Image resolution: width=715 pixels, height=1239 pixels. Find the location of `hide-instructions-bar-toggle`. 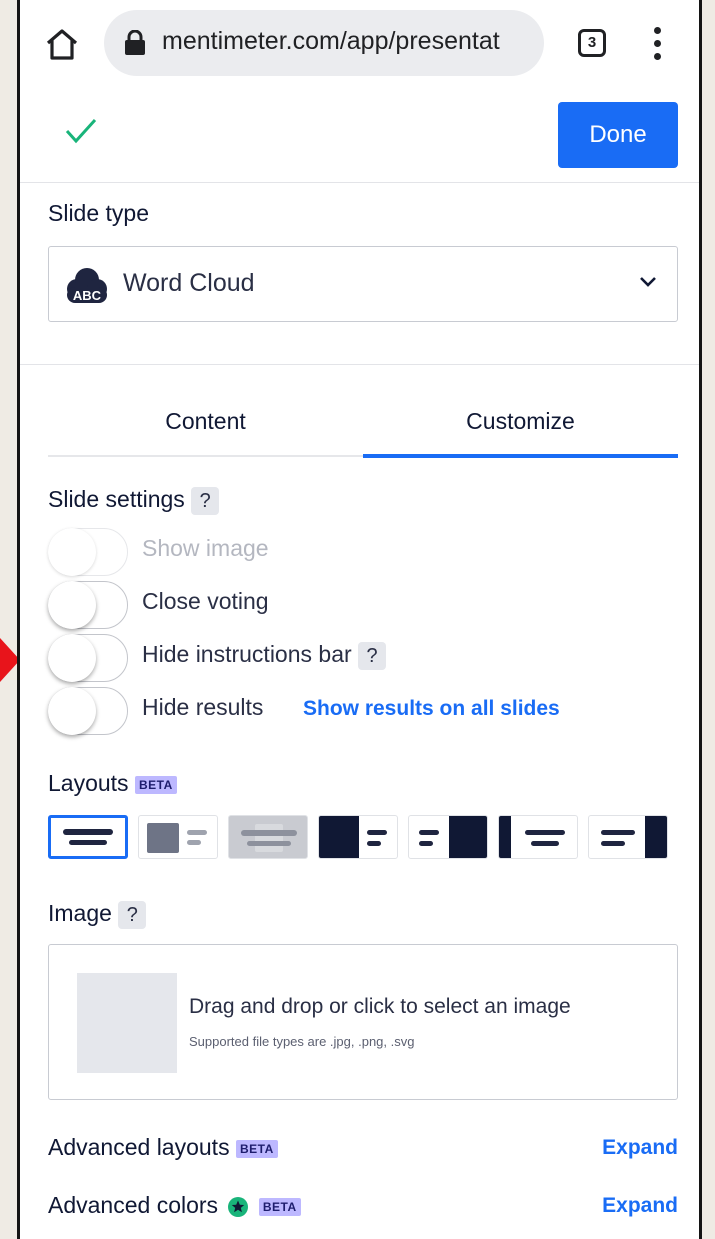

hide-instructions-bar-toggle is located at coordinates (88, 658).